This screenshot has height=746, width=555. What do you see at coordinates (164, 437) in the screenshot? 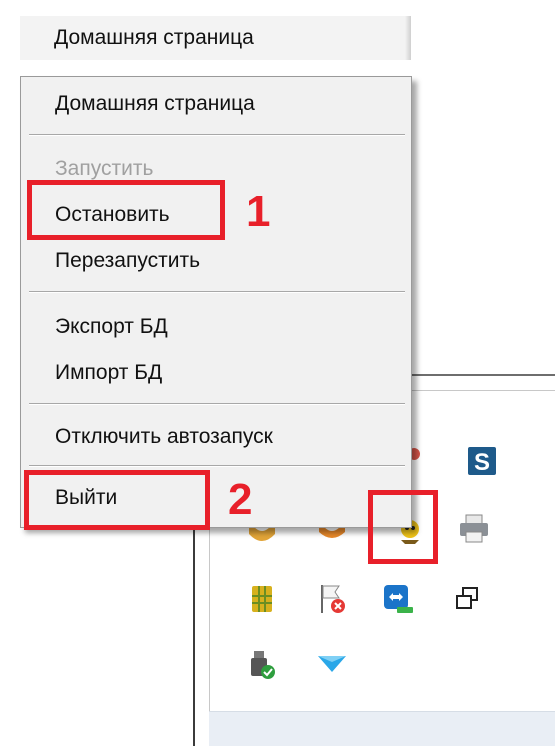
I see `menu-item-disable-autostart: Отключить автозапуск` at bounding box center [164, 437].